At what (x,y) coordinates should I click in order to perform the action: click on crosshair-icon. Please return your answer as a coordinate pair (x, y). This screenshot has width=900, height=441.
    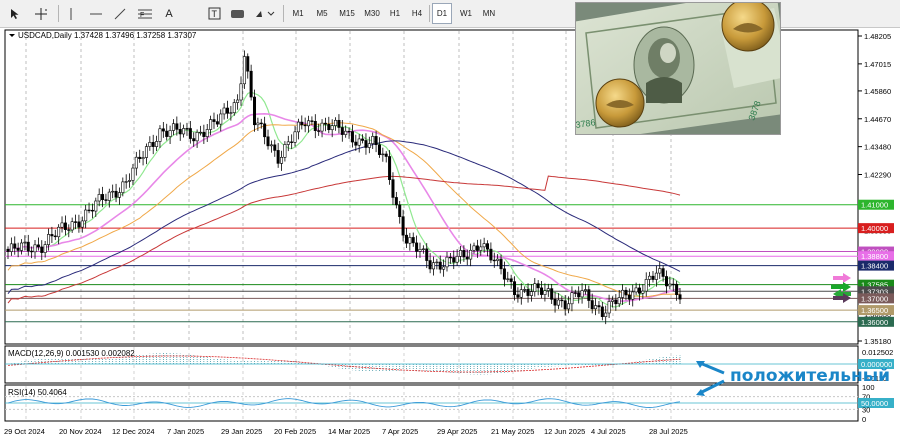
    Looking at the image, I should click on (41, 13).